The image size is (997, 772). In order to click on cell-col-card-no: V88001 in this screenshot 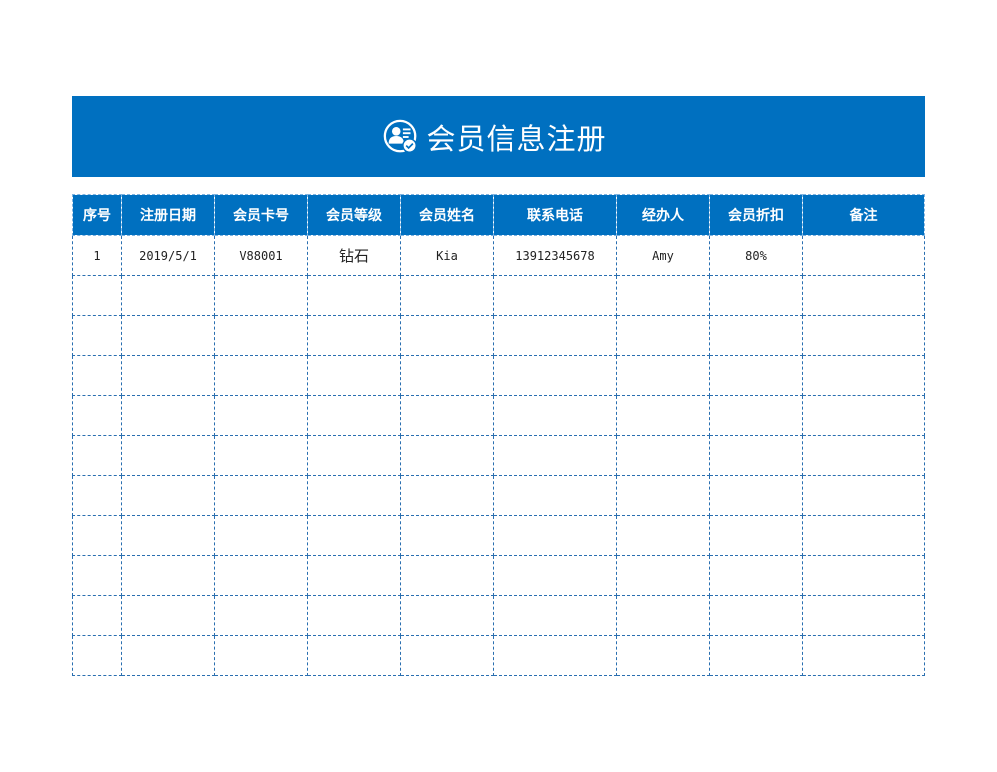, I will do `click(261, 255)`.